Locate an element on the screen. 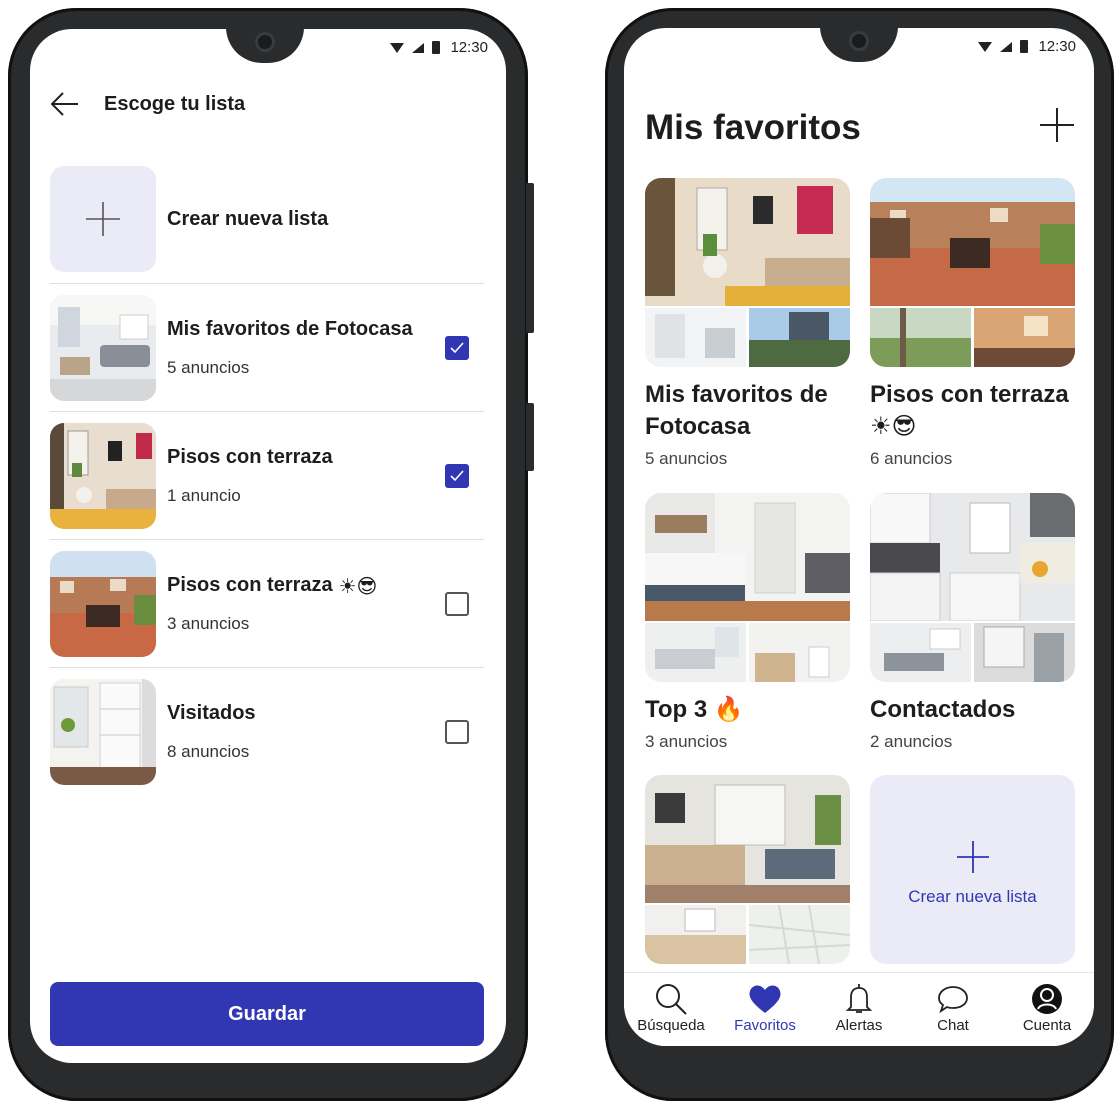 This screenshot has width=1114, height=1101. create-list-card: Crear nueva lista is located at coordinates (972, 869).